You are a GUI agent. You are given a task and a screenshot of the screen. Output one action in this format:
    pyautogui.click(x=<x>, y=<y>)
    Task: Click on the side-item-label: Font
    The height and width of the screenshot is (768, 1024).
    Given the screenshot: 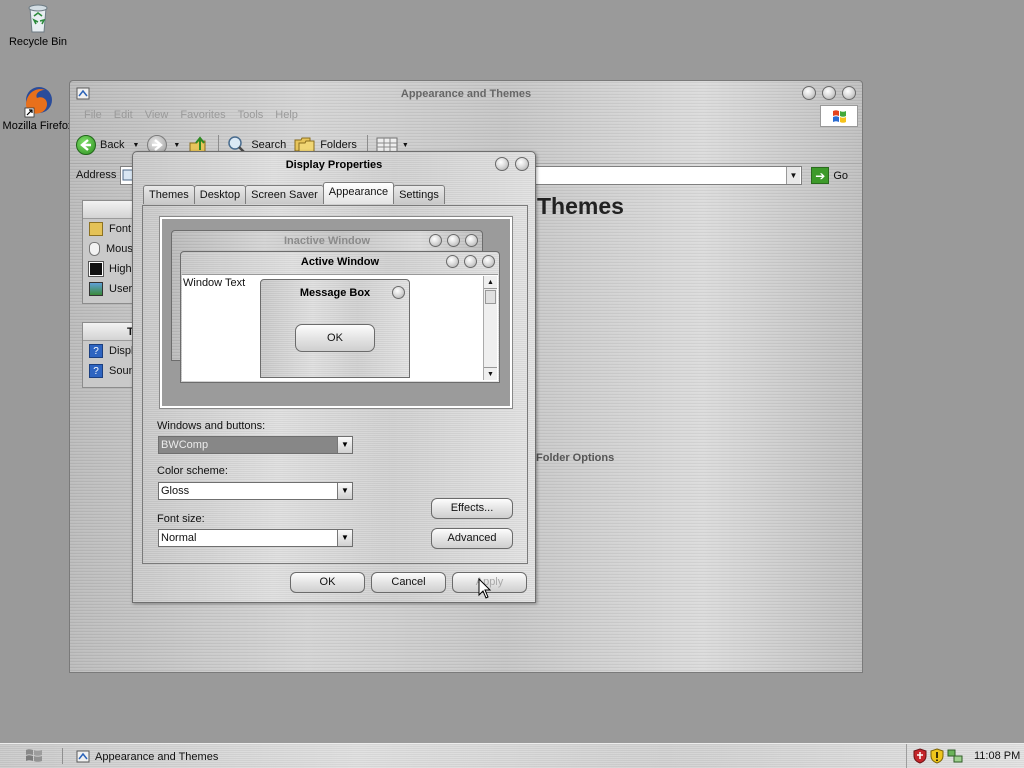 What is the action you would take?
    pyautogui.click(x=120, y=229)
    